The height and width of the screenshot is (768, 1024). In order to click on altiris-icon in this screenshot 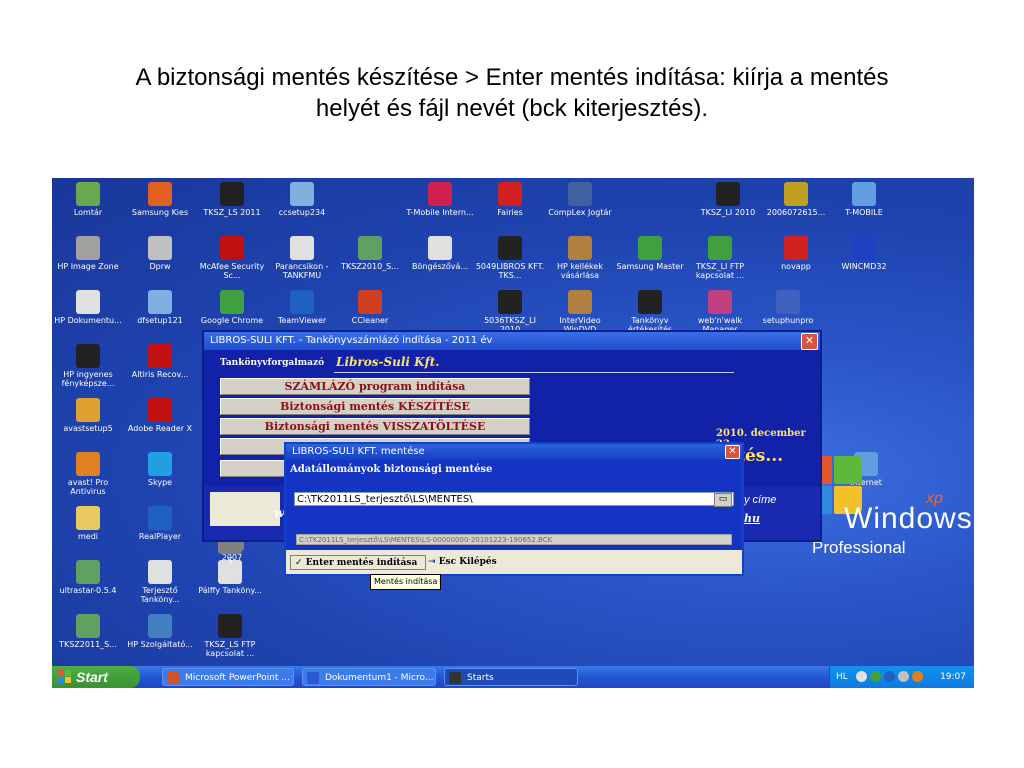, I will do `click(160, 356)`.